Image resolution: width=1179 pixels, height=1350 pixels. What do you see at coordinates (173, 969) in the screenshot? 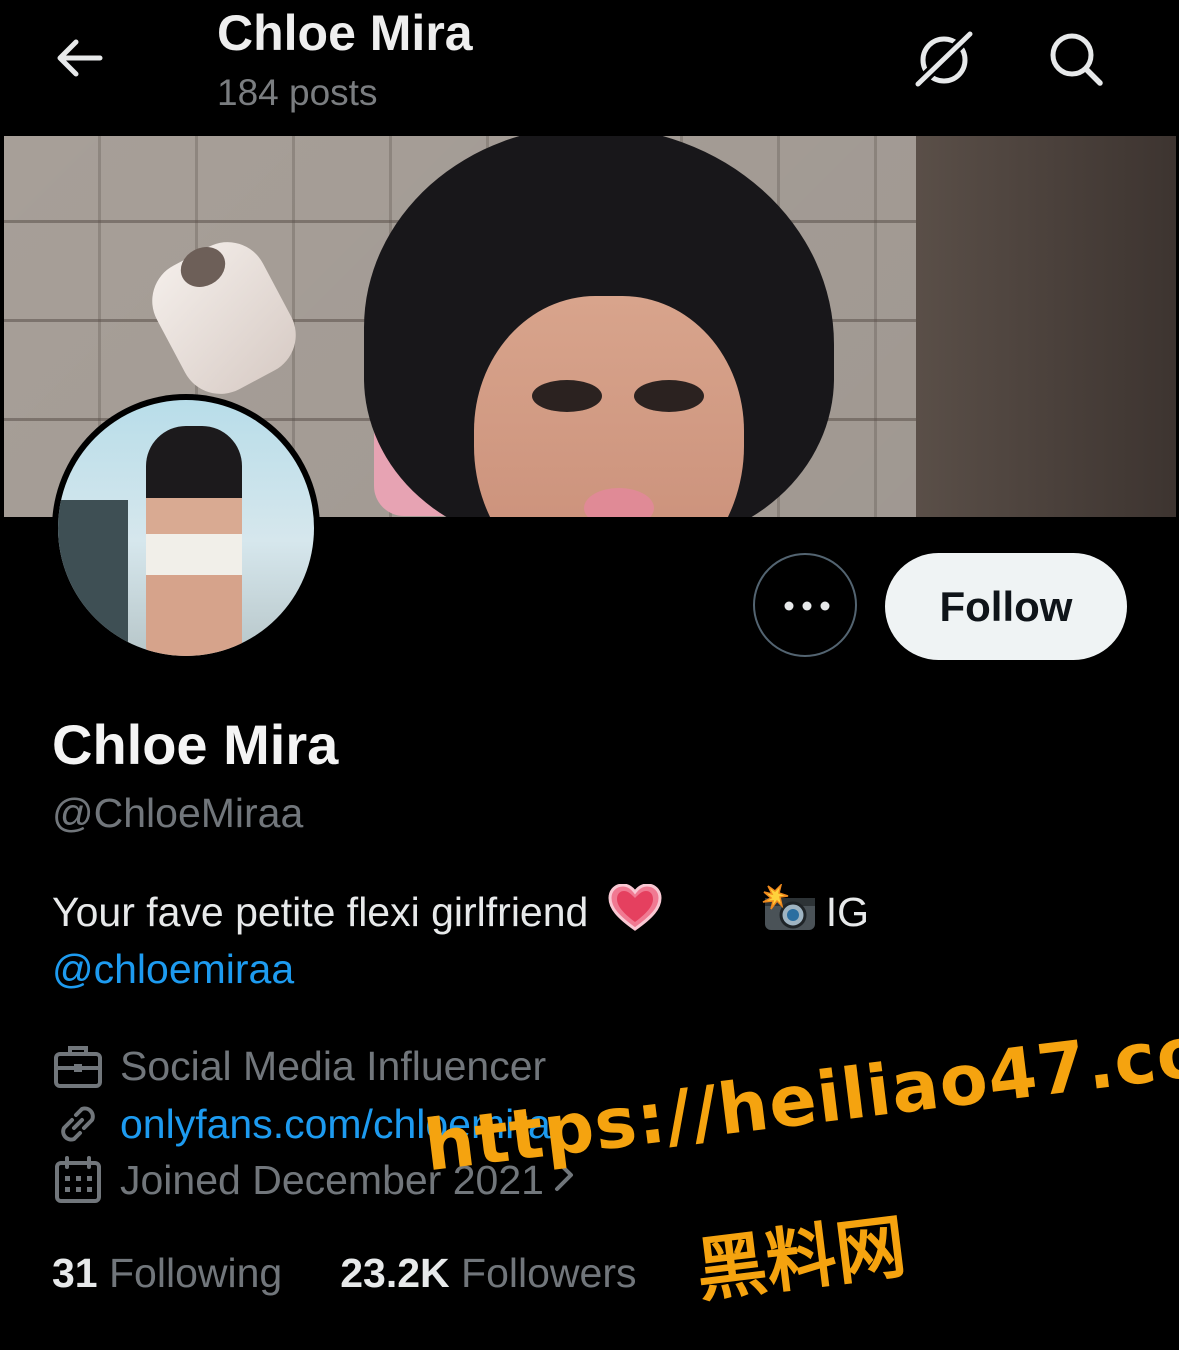
I see `bio-ig-link: @chloemiraa` at bounding box center [173, 969].